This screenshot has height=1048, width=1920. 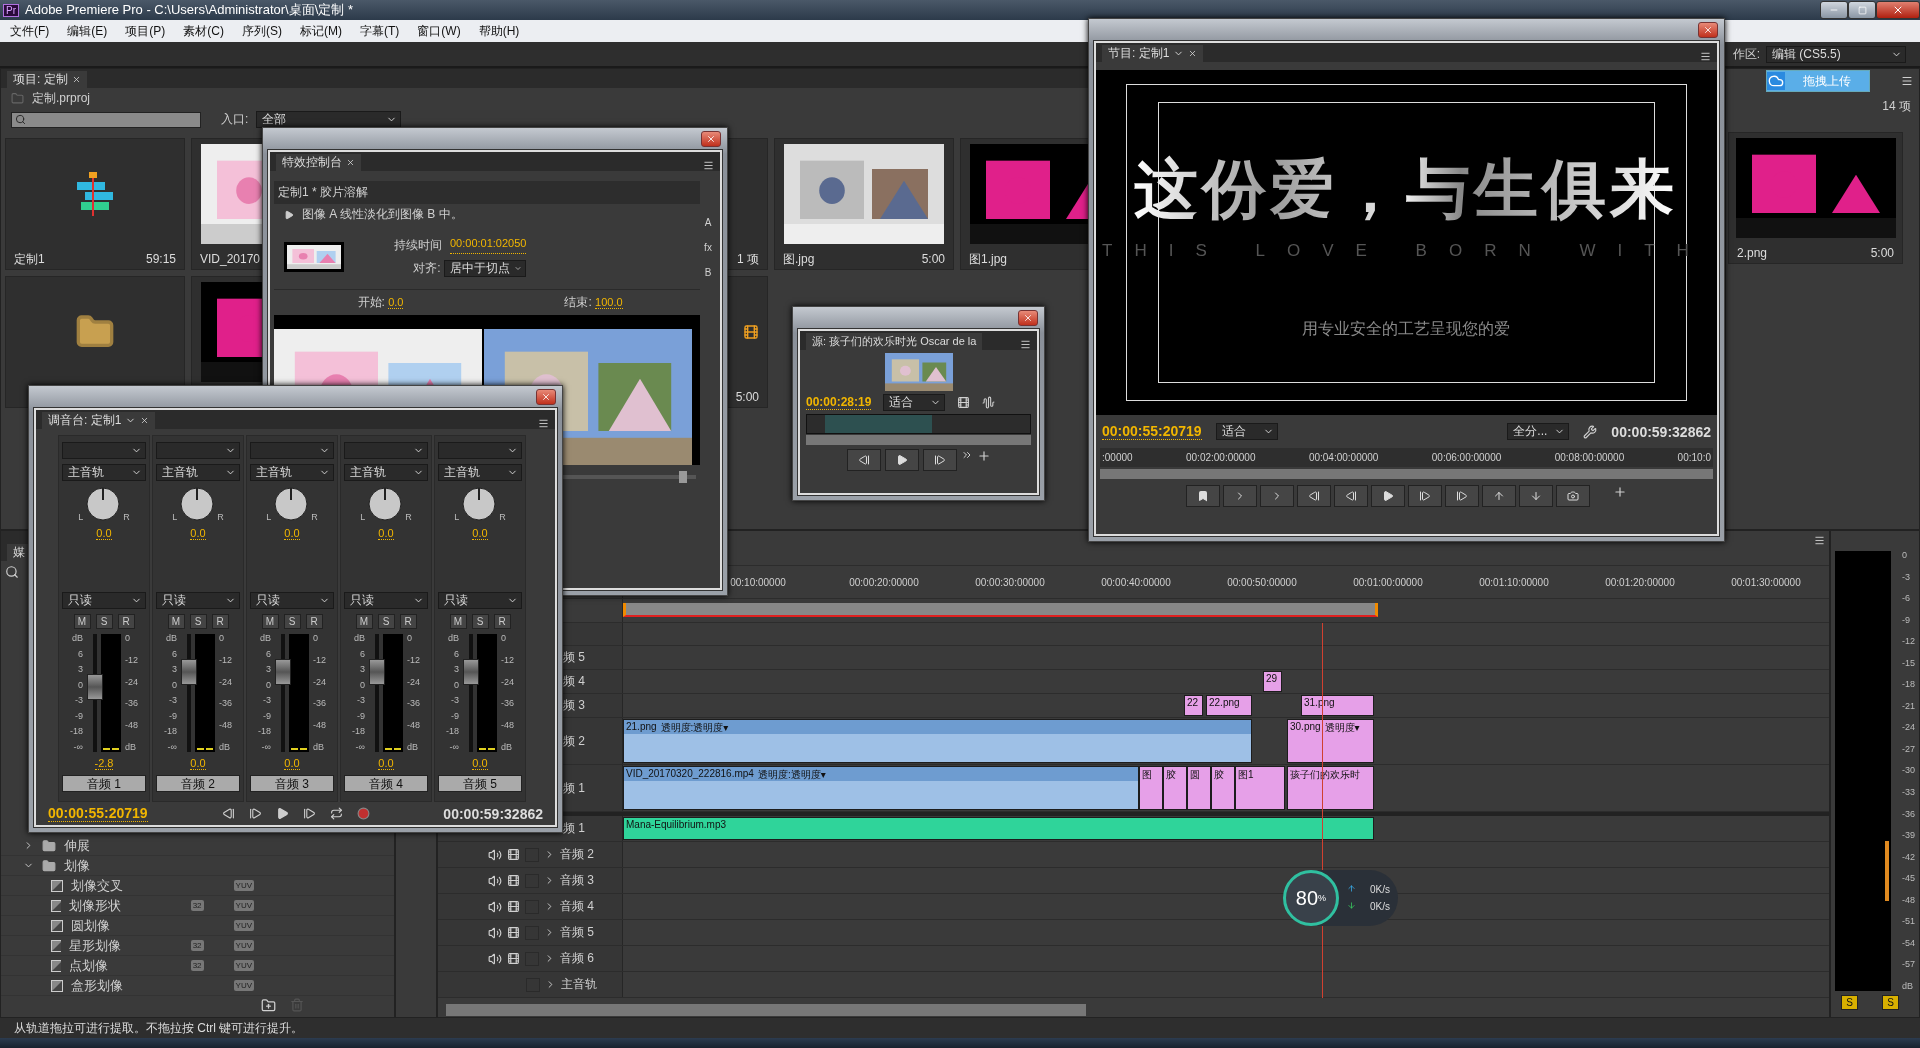 What do you see at coordinates (363, 813) in the screenshot?
I see `record-icon` at bounding box center [363, 813].